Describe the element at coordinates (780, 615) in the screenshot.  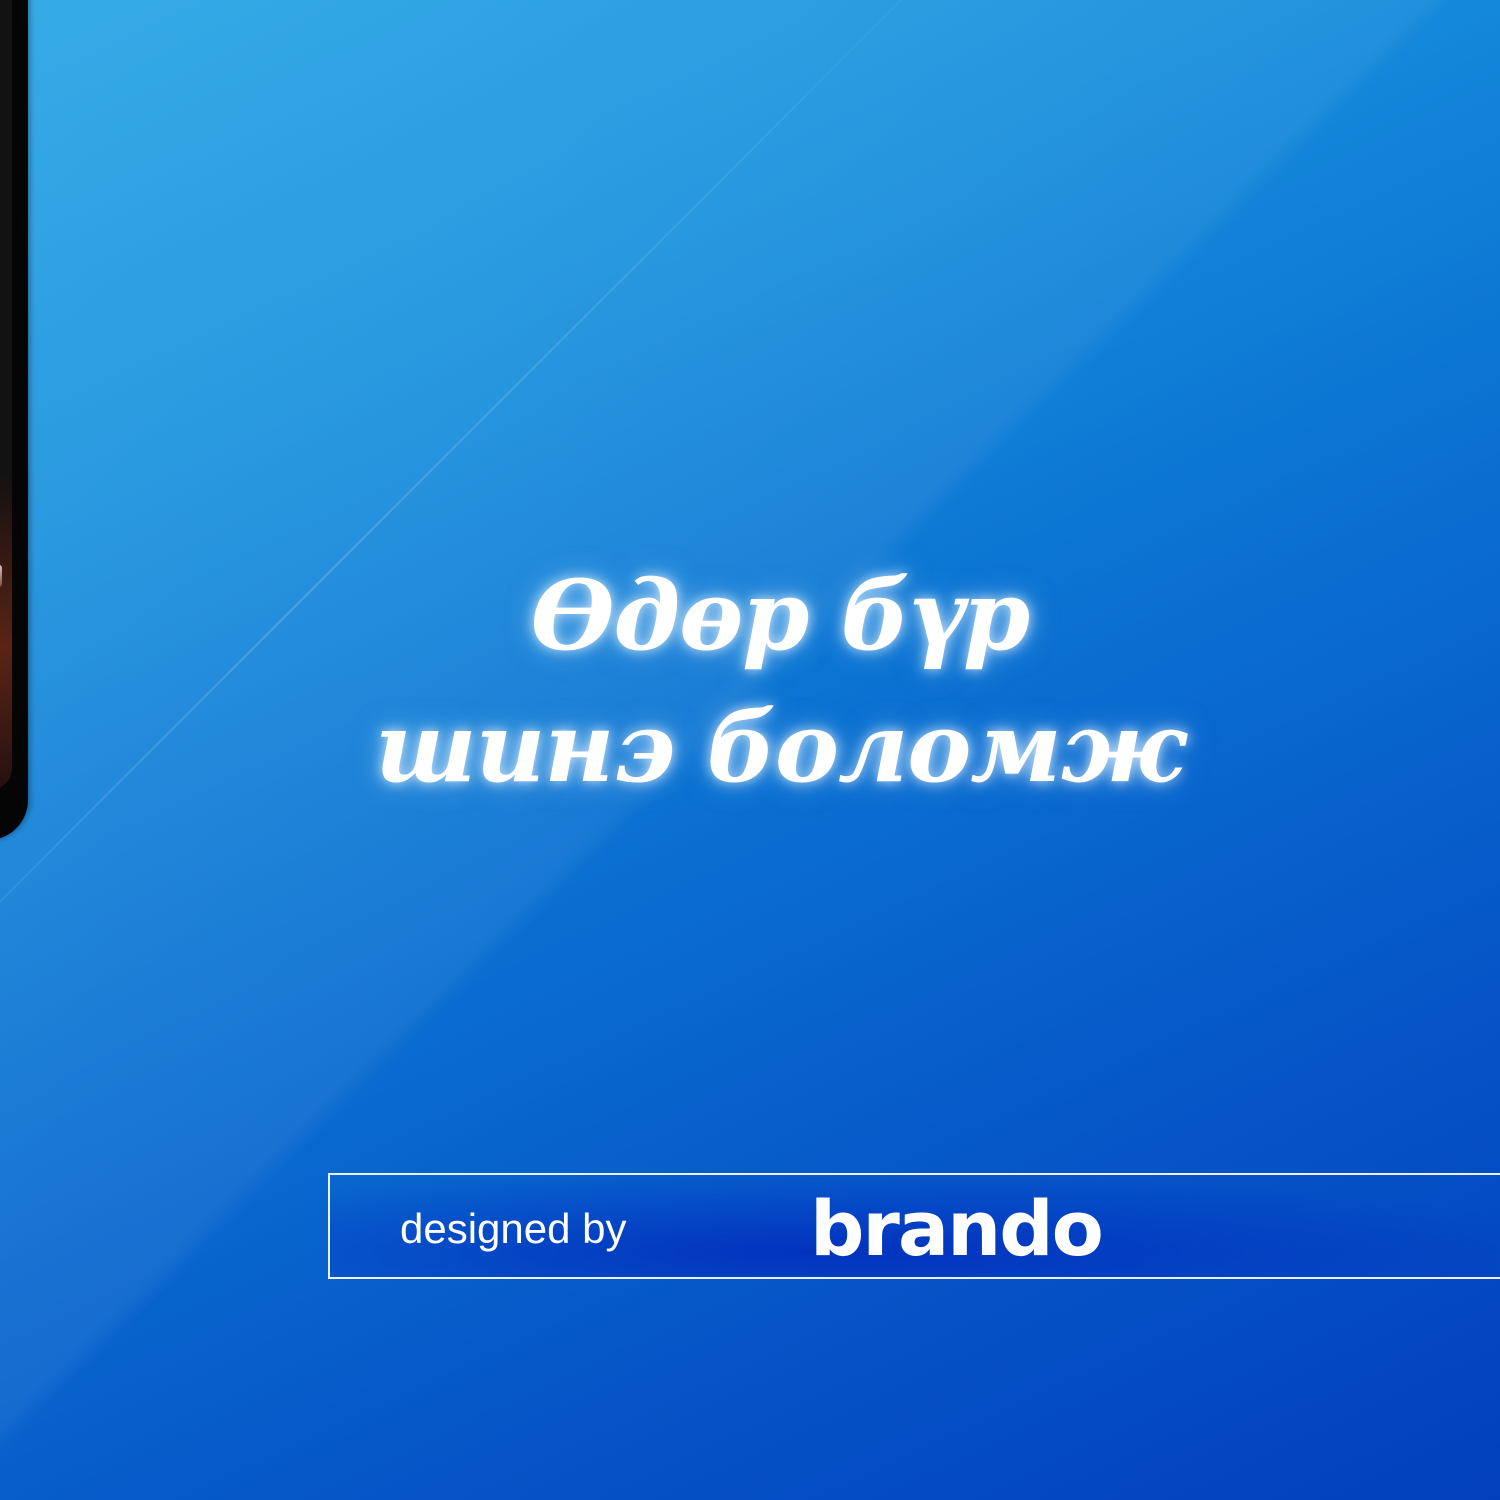
I see `slogan-line-1: Өдөр бүр` at that location.